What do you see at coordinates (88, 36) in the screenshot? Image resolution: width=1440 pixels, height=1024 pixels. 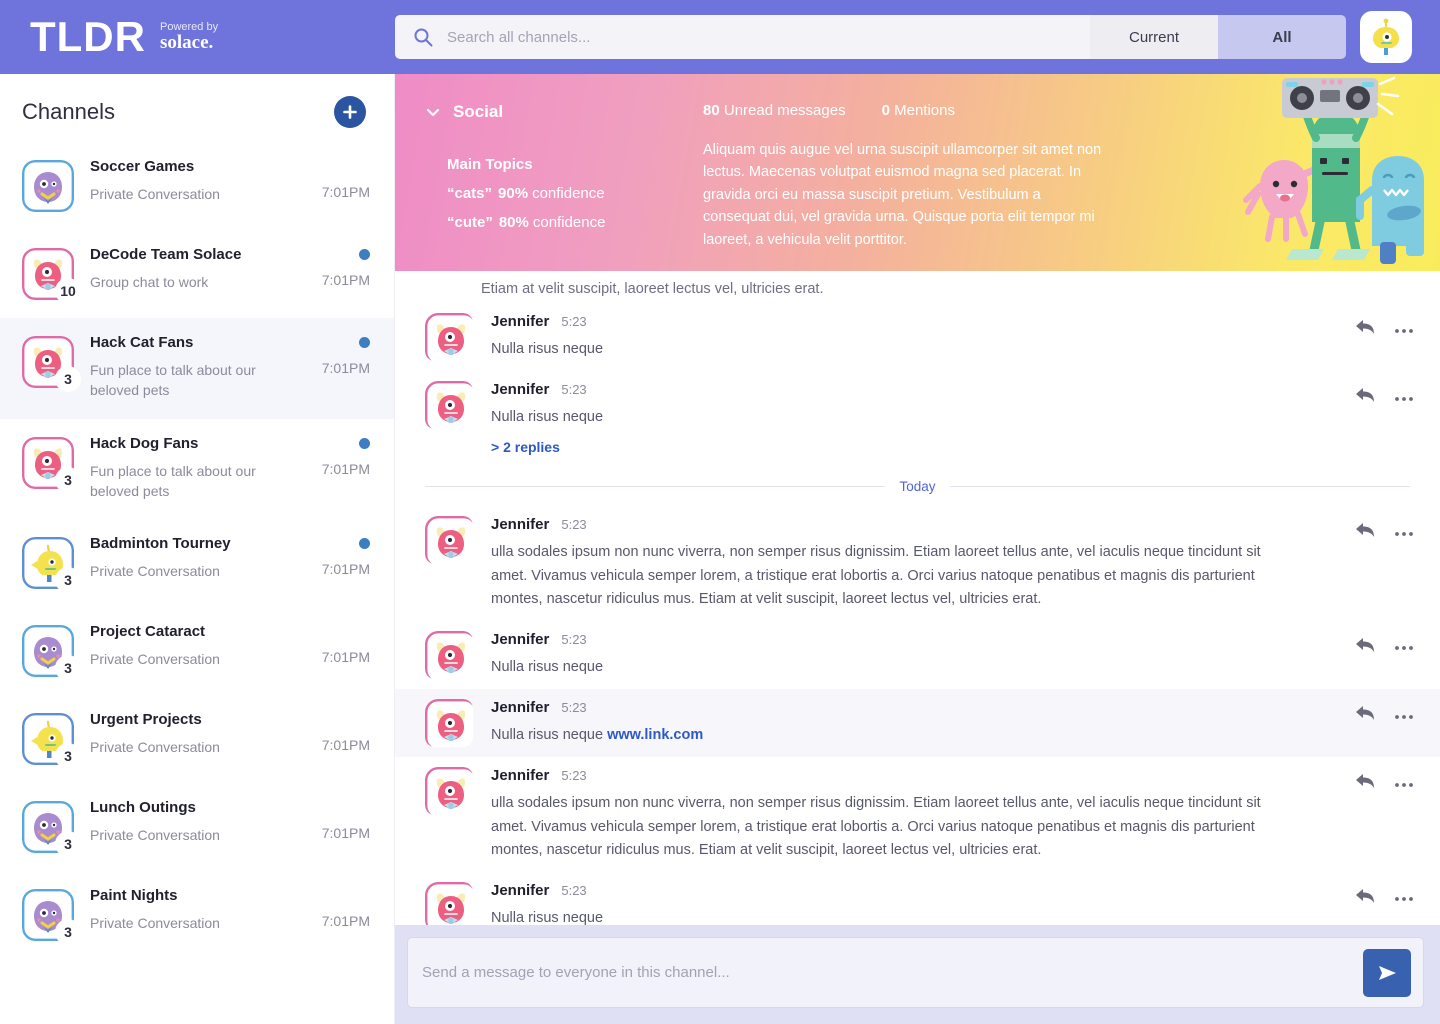 I see `brand-title: TLDR` at bounding box center [88, 36].